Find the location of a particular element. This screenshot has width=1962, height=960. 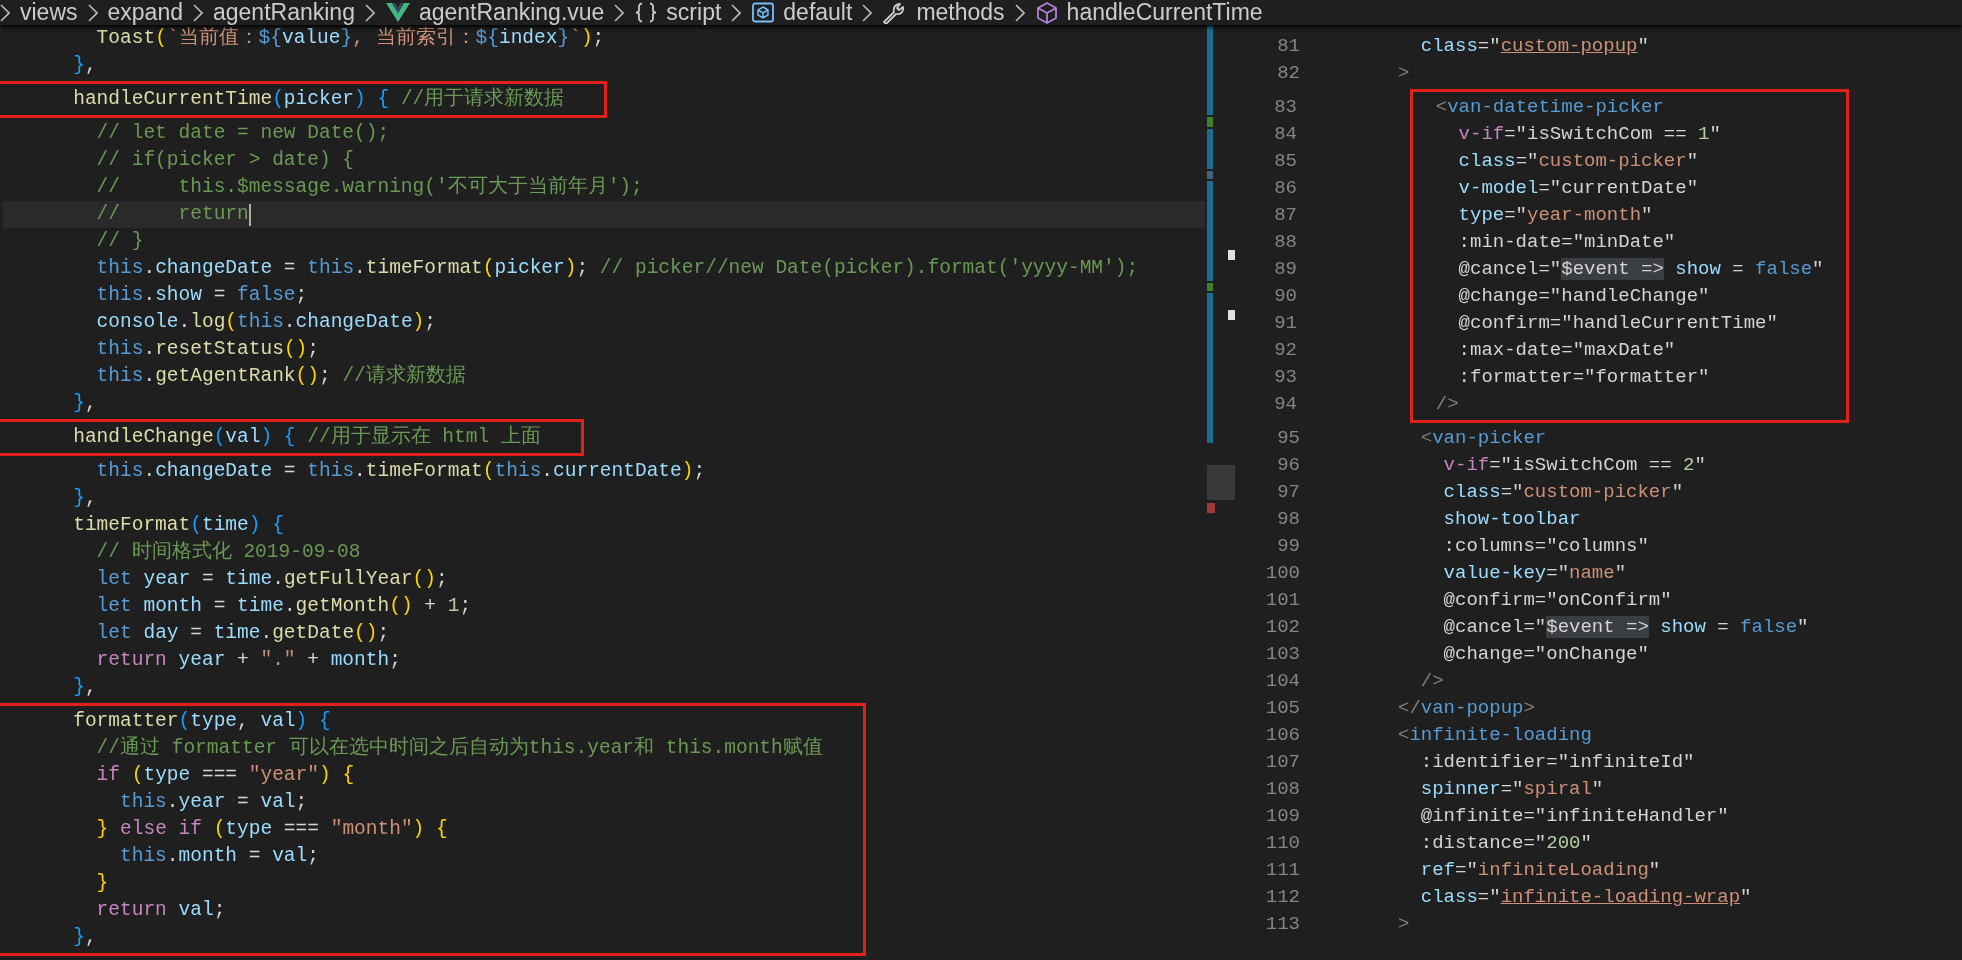

line-number: 95 is located at coordinates (1288, 438).